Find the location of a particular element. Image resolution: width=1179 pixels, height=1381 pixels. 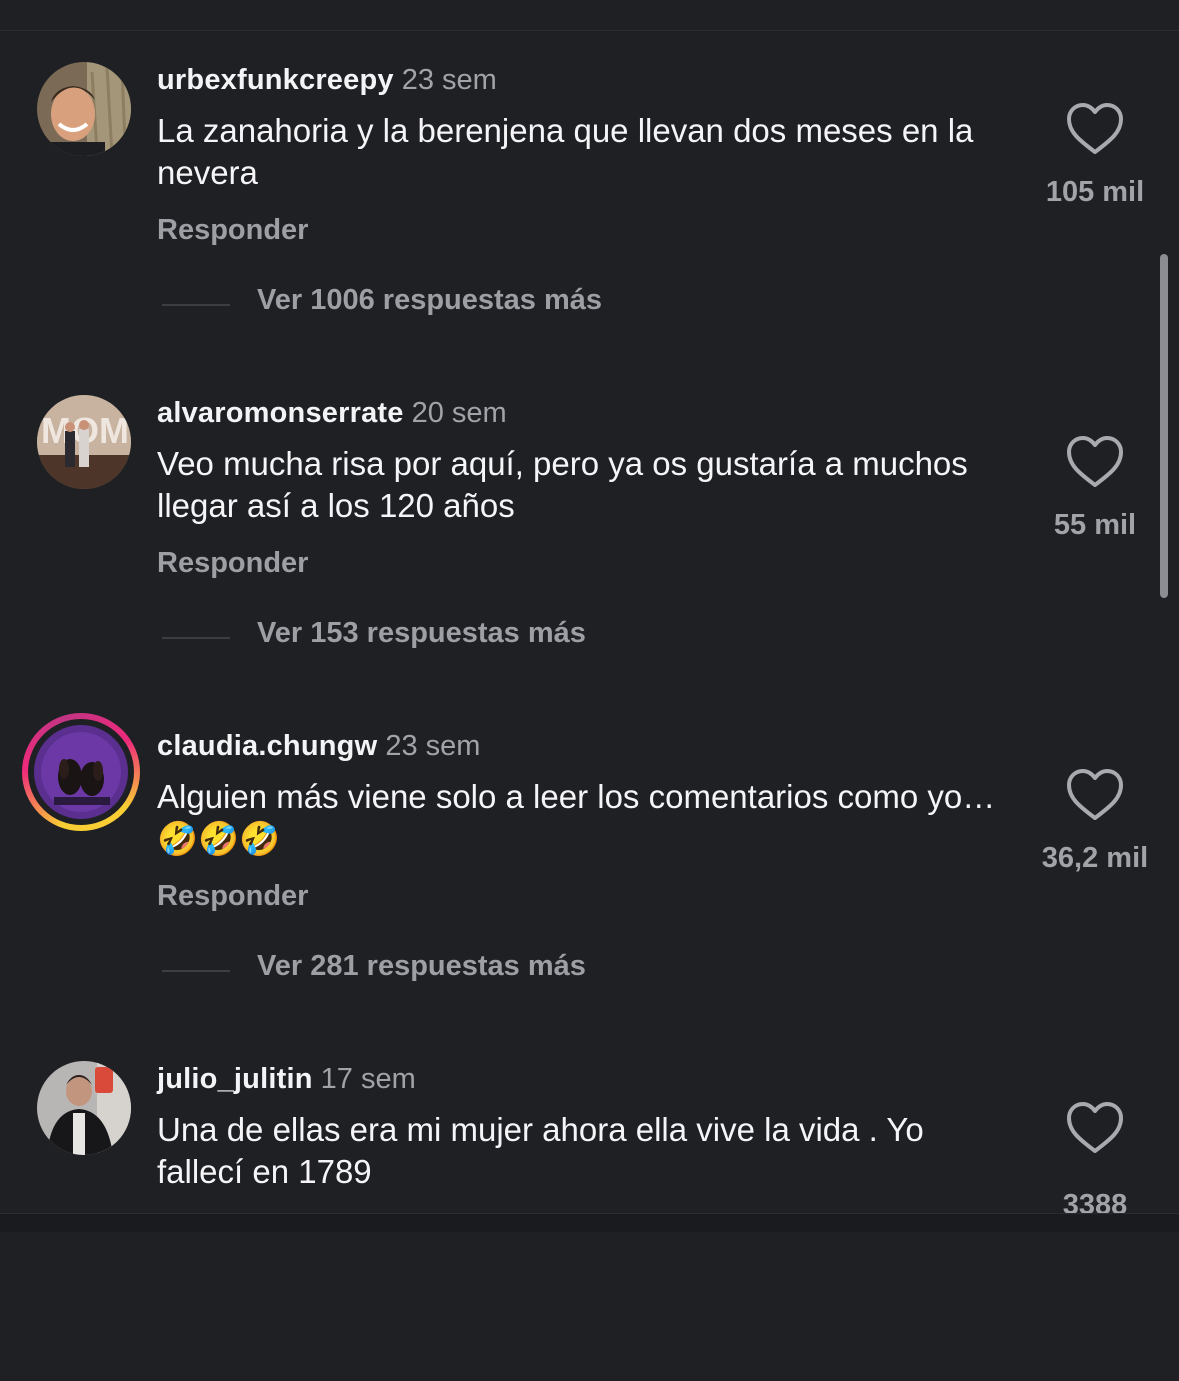

comment-header: claudia.chungw 23 sem is located at coordinates (318, 746).